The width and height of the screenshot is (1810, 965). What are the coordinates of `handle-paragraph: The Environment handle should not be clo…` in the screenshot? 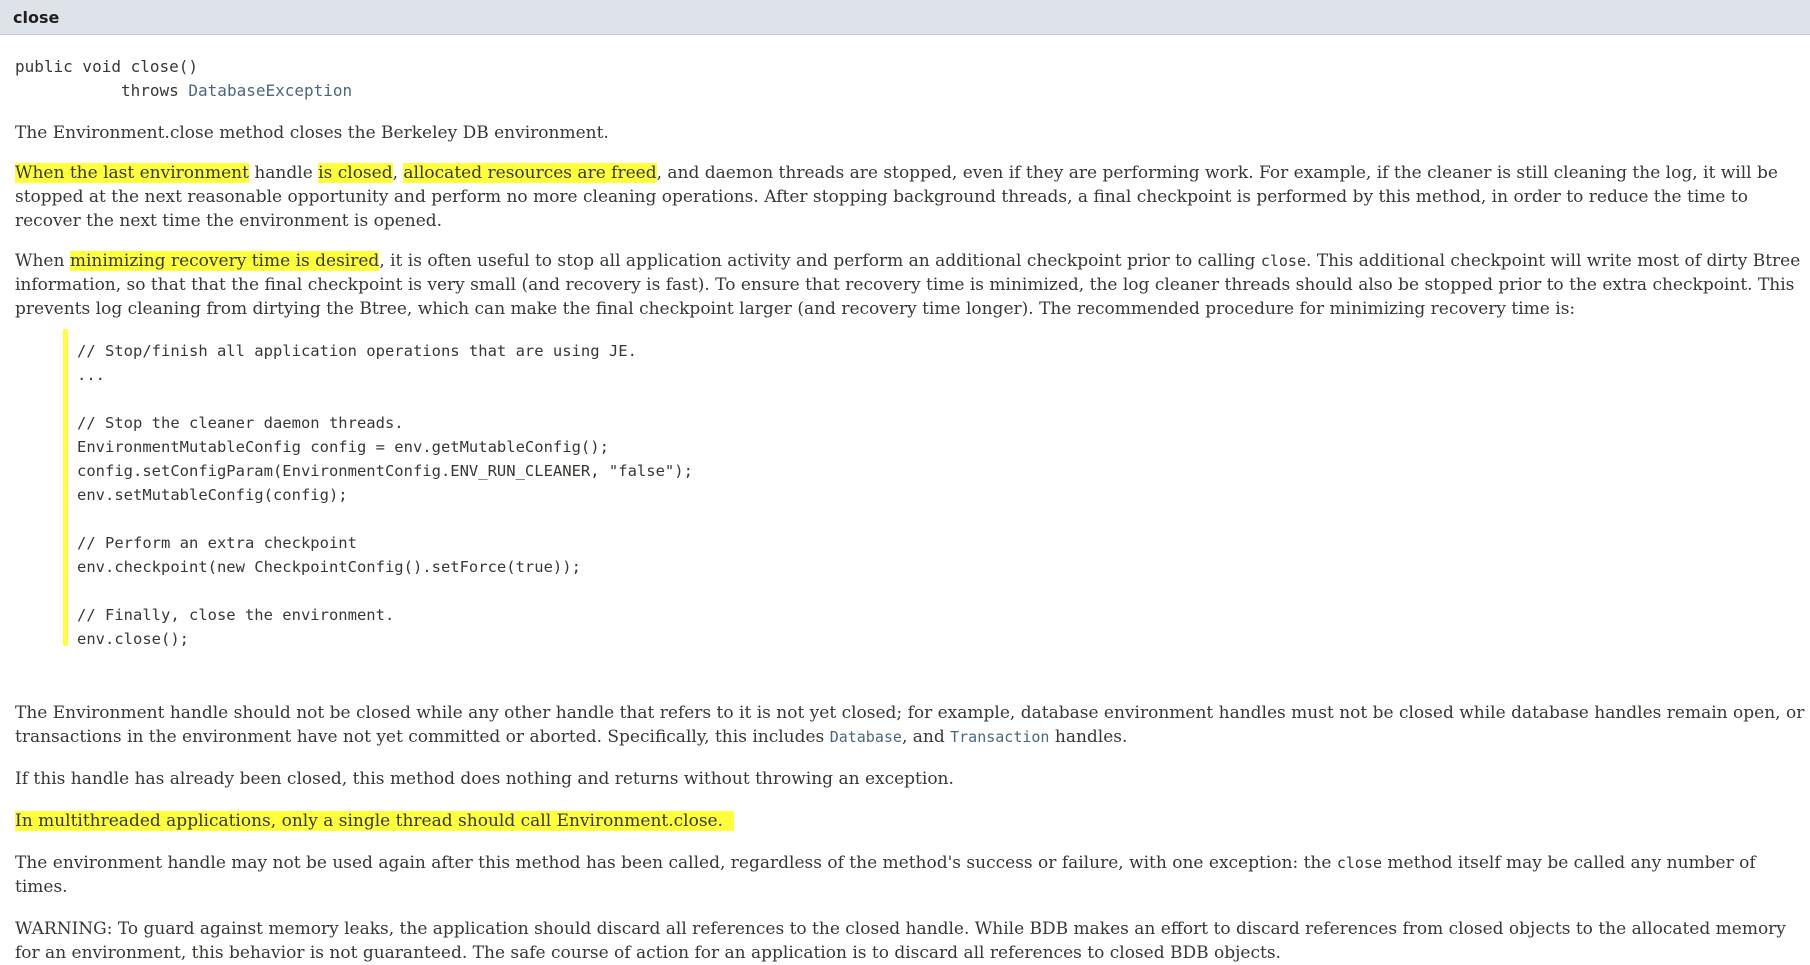 It's located at (910, 725).